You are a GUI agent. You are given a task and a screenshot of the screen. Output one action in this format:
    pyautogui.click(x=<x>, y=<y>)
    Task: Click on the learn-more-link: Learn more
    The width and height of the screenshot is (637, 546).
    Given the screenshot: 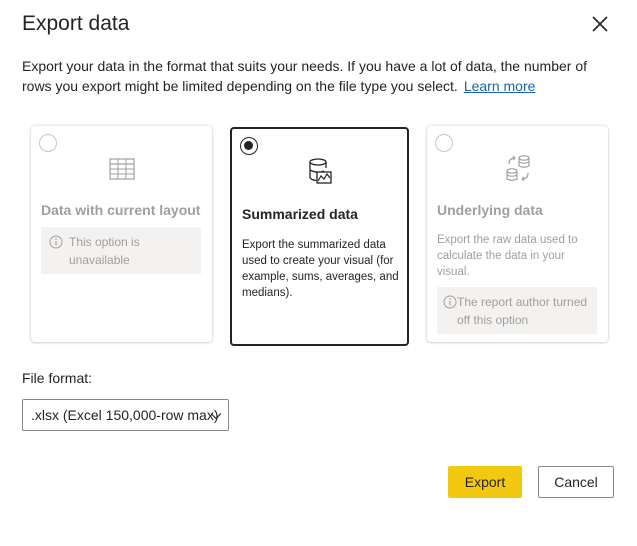 What is the action you would take?
    pyautogui.click(x=500, y=86)
    